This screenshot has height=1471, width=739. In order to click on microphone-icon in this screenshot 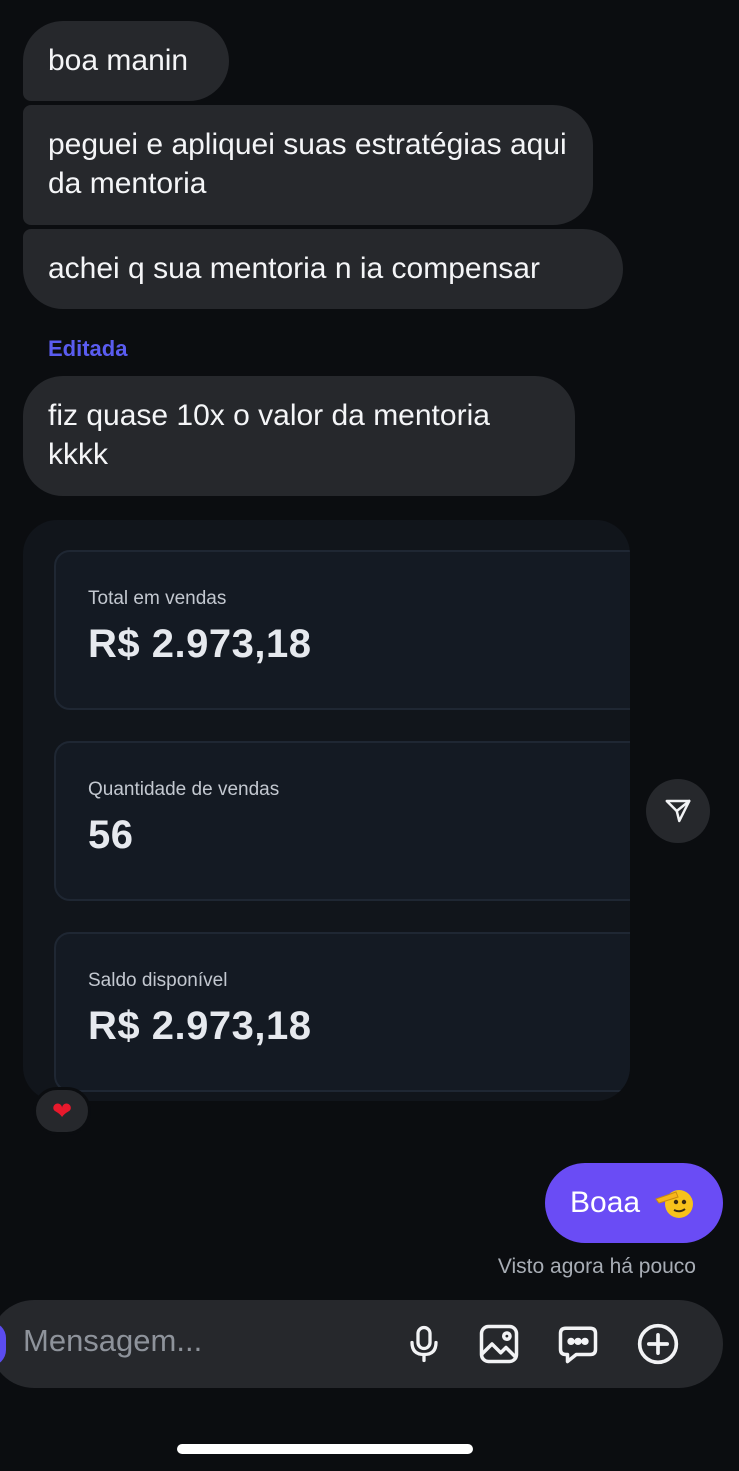, I will do `click(424, 1344)`.